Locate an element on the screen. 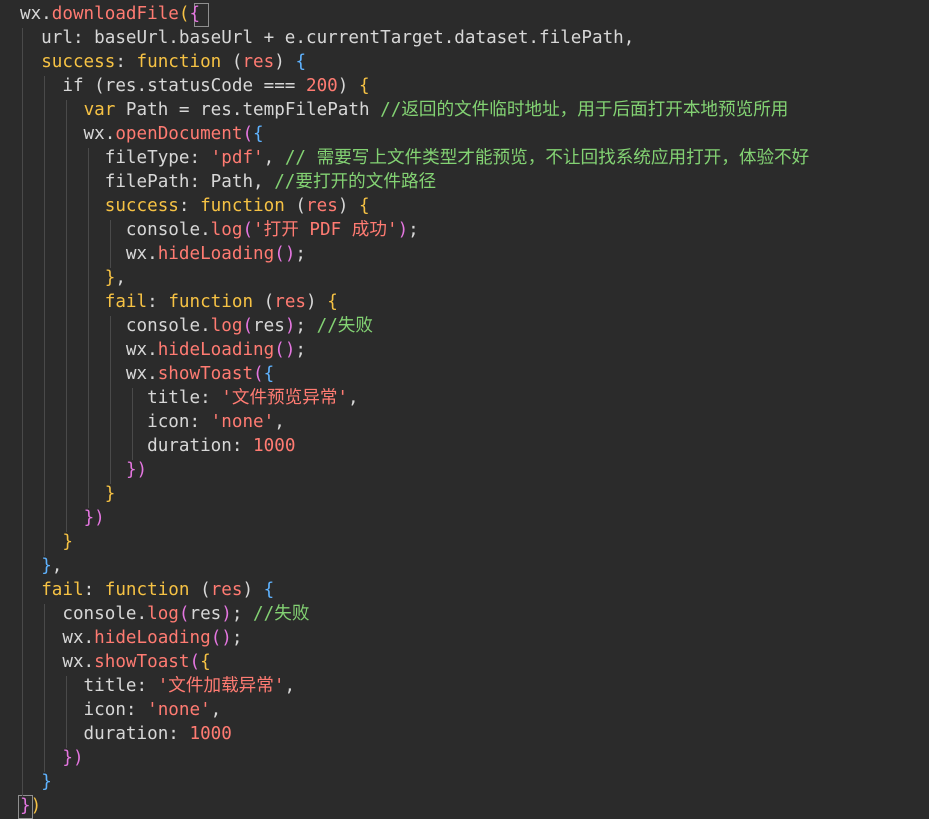  code-line: wx.downloadFile({ is located at coordinates (110, 14).